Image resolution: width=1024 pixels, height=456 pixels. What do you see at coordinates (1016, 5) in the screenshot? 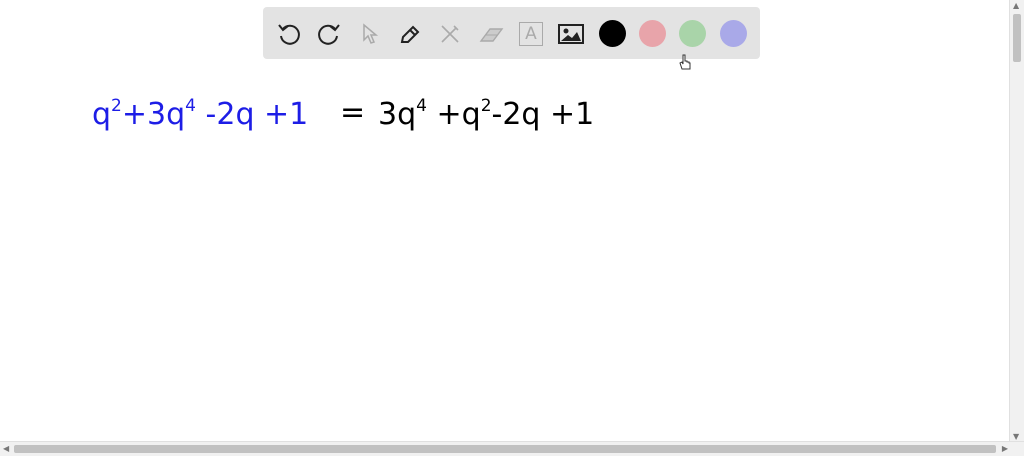
I see `scroll-up-icon: ▲` at bounding box center [1016, 5].